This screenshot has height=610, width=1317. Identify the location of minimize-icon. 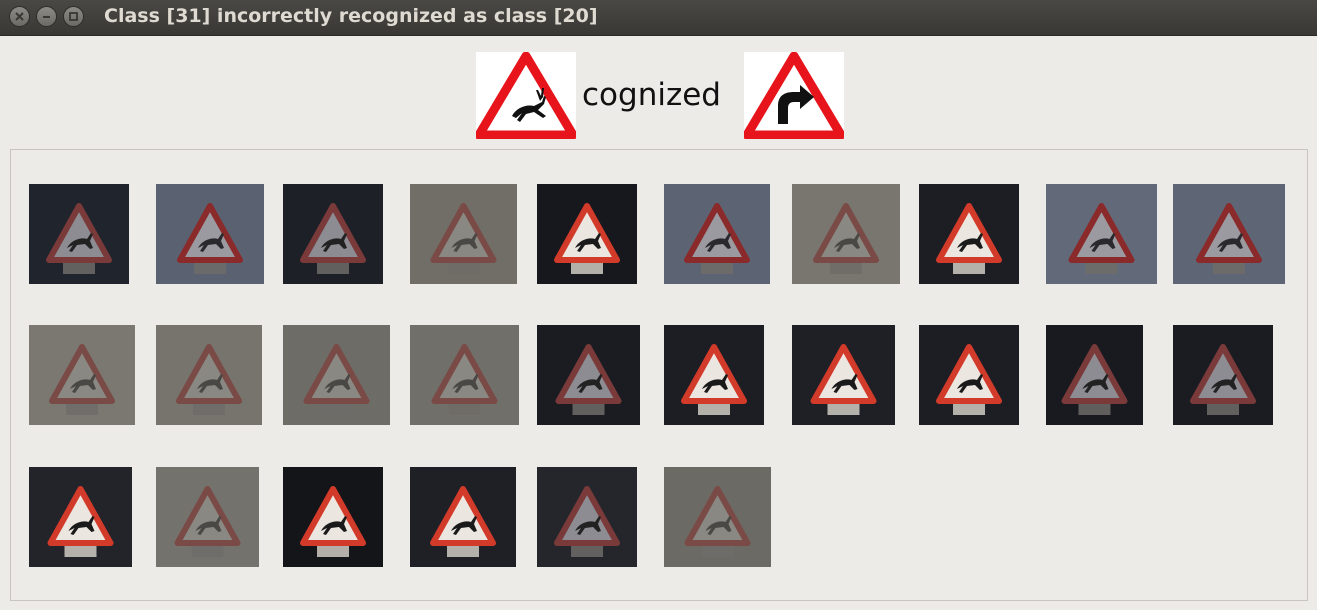
(46, 17).